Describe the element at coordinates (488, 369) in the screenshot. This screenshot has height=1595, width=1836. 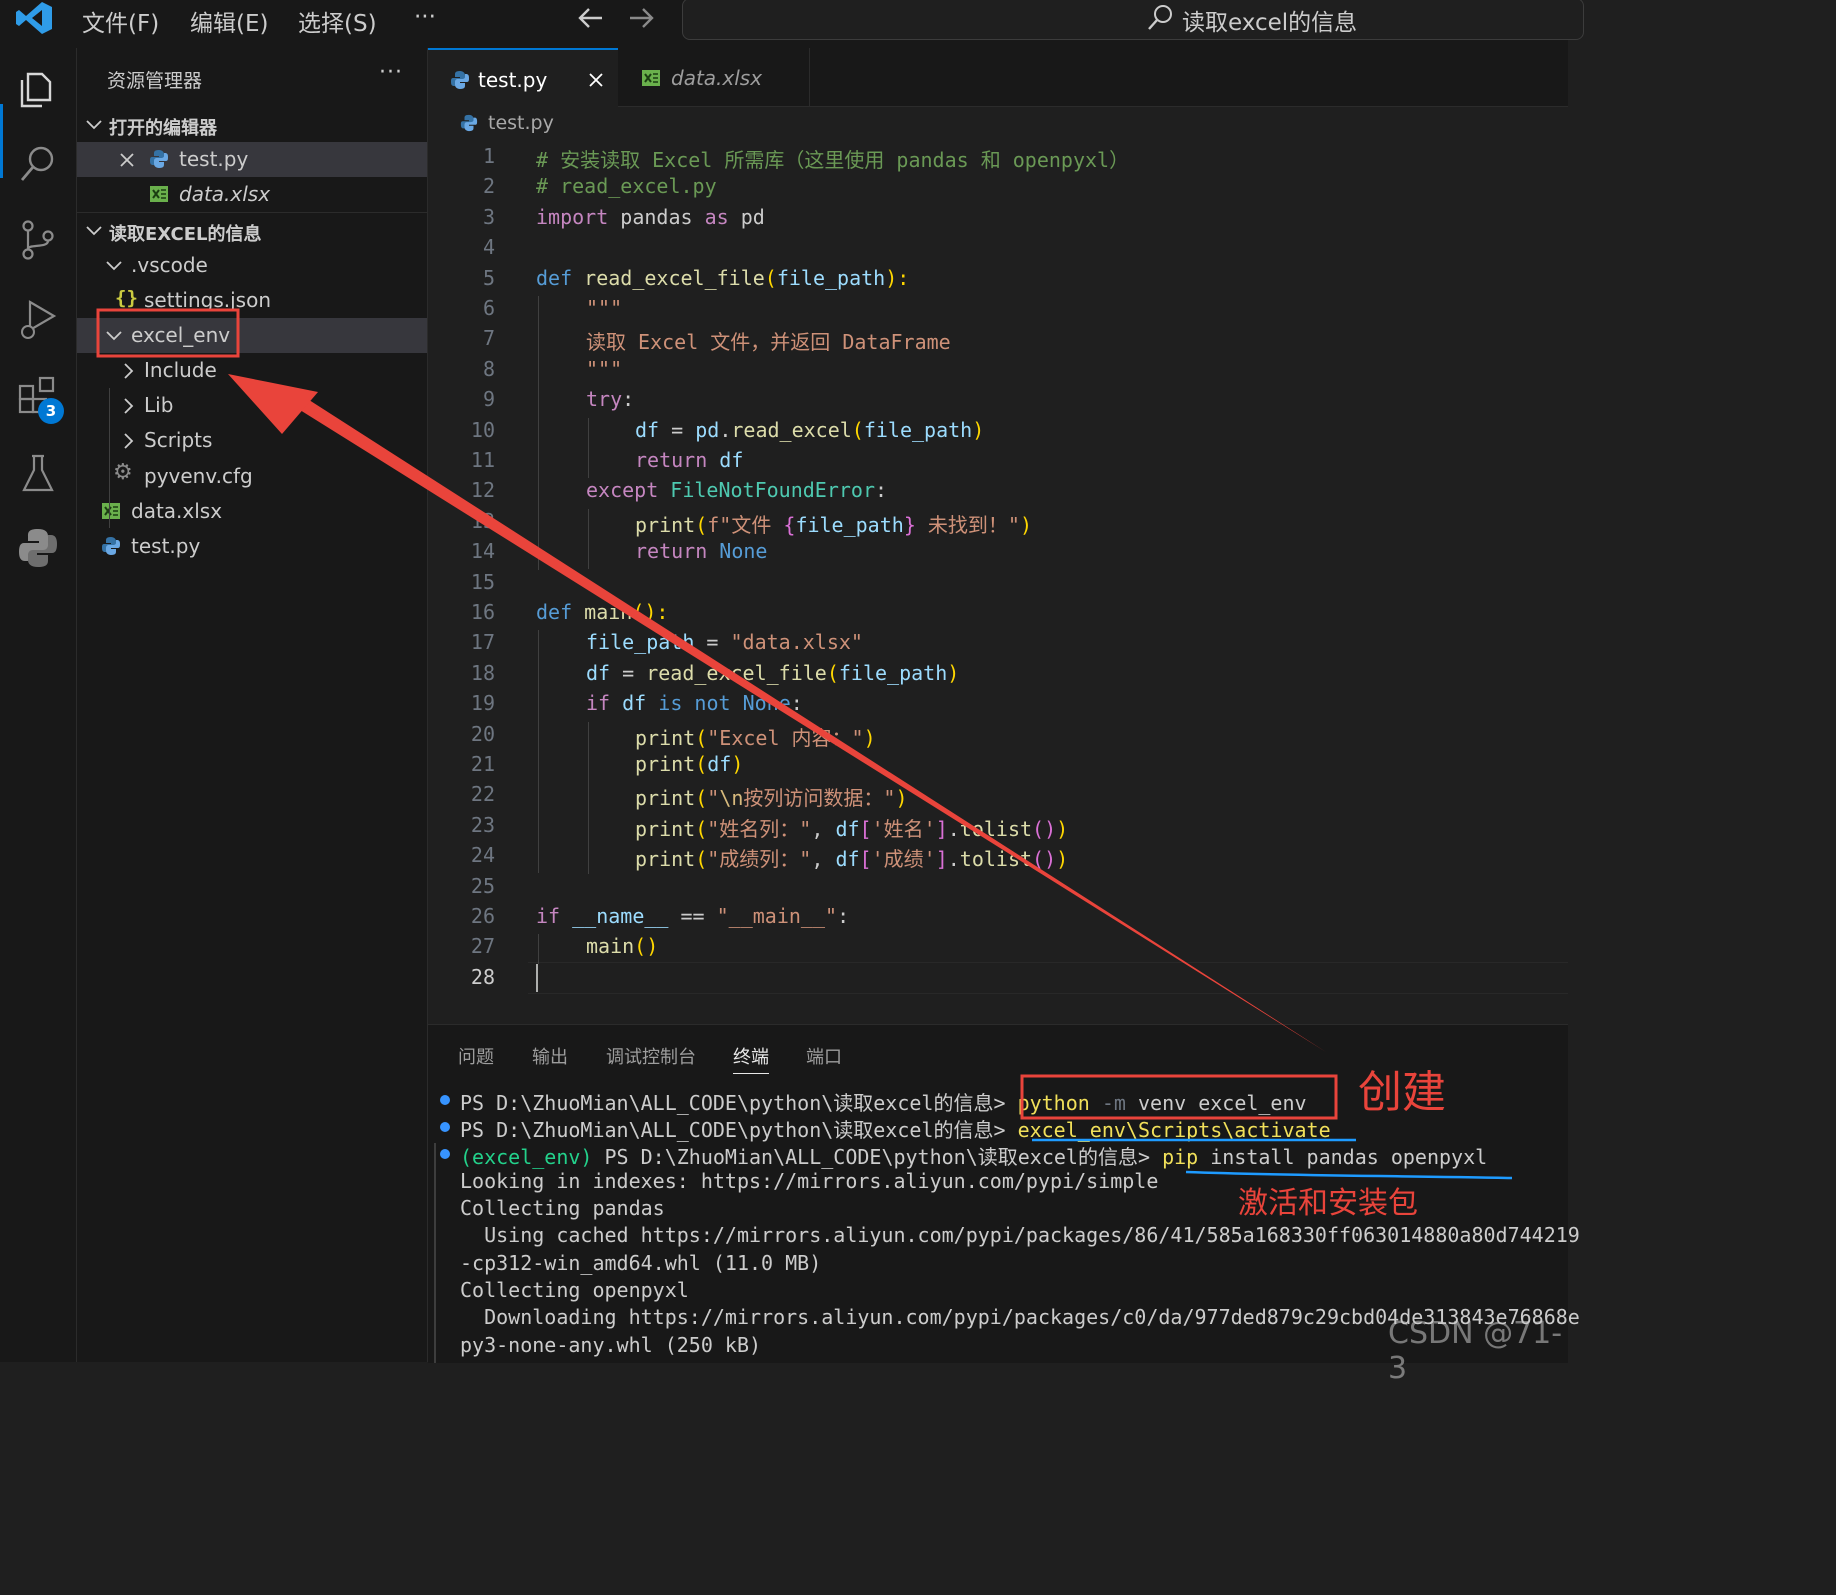
I see `line-number: 8` at that location.